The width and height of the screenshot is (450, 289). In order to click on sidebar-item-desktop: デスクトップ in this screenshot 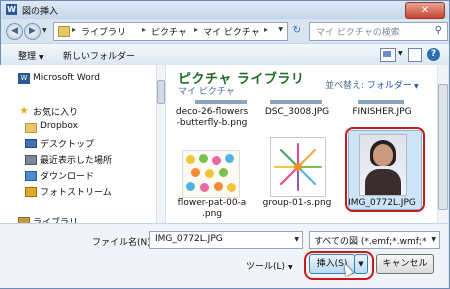, I will do `click(67, 143)`.